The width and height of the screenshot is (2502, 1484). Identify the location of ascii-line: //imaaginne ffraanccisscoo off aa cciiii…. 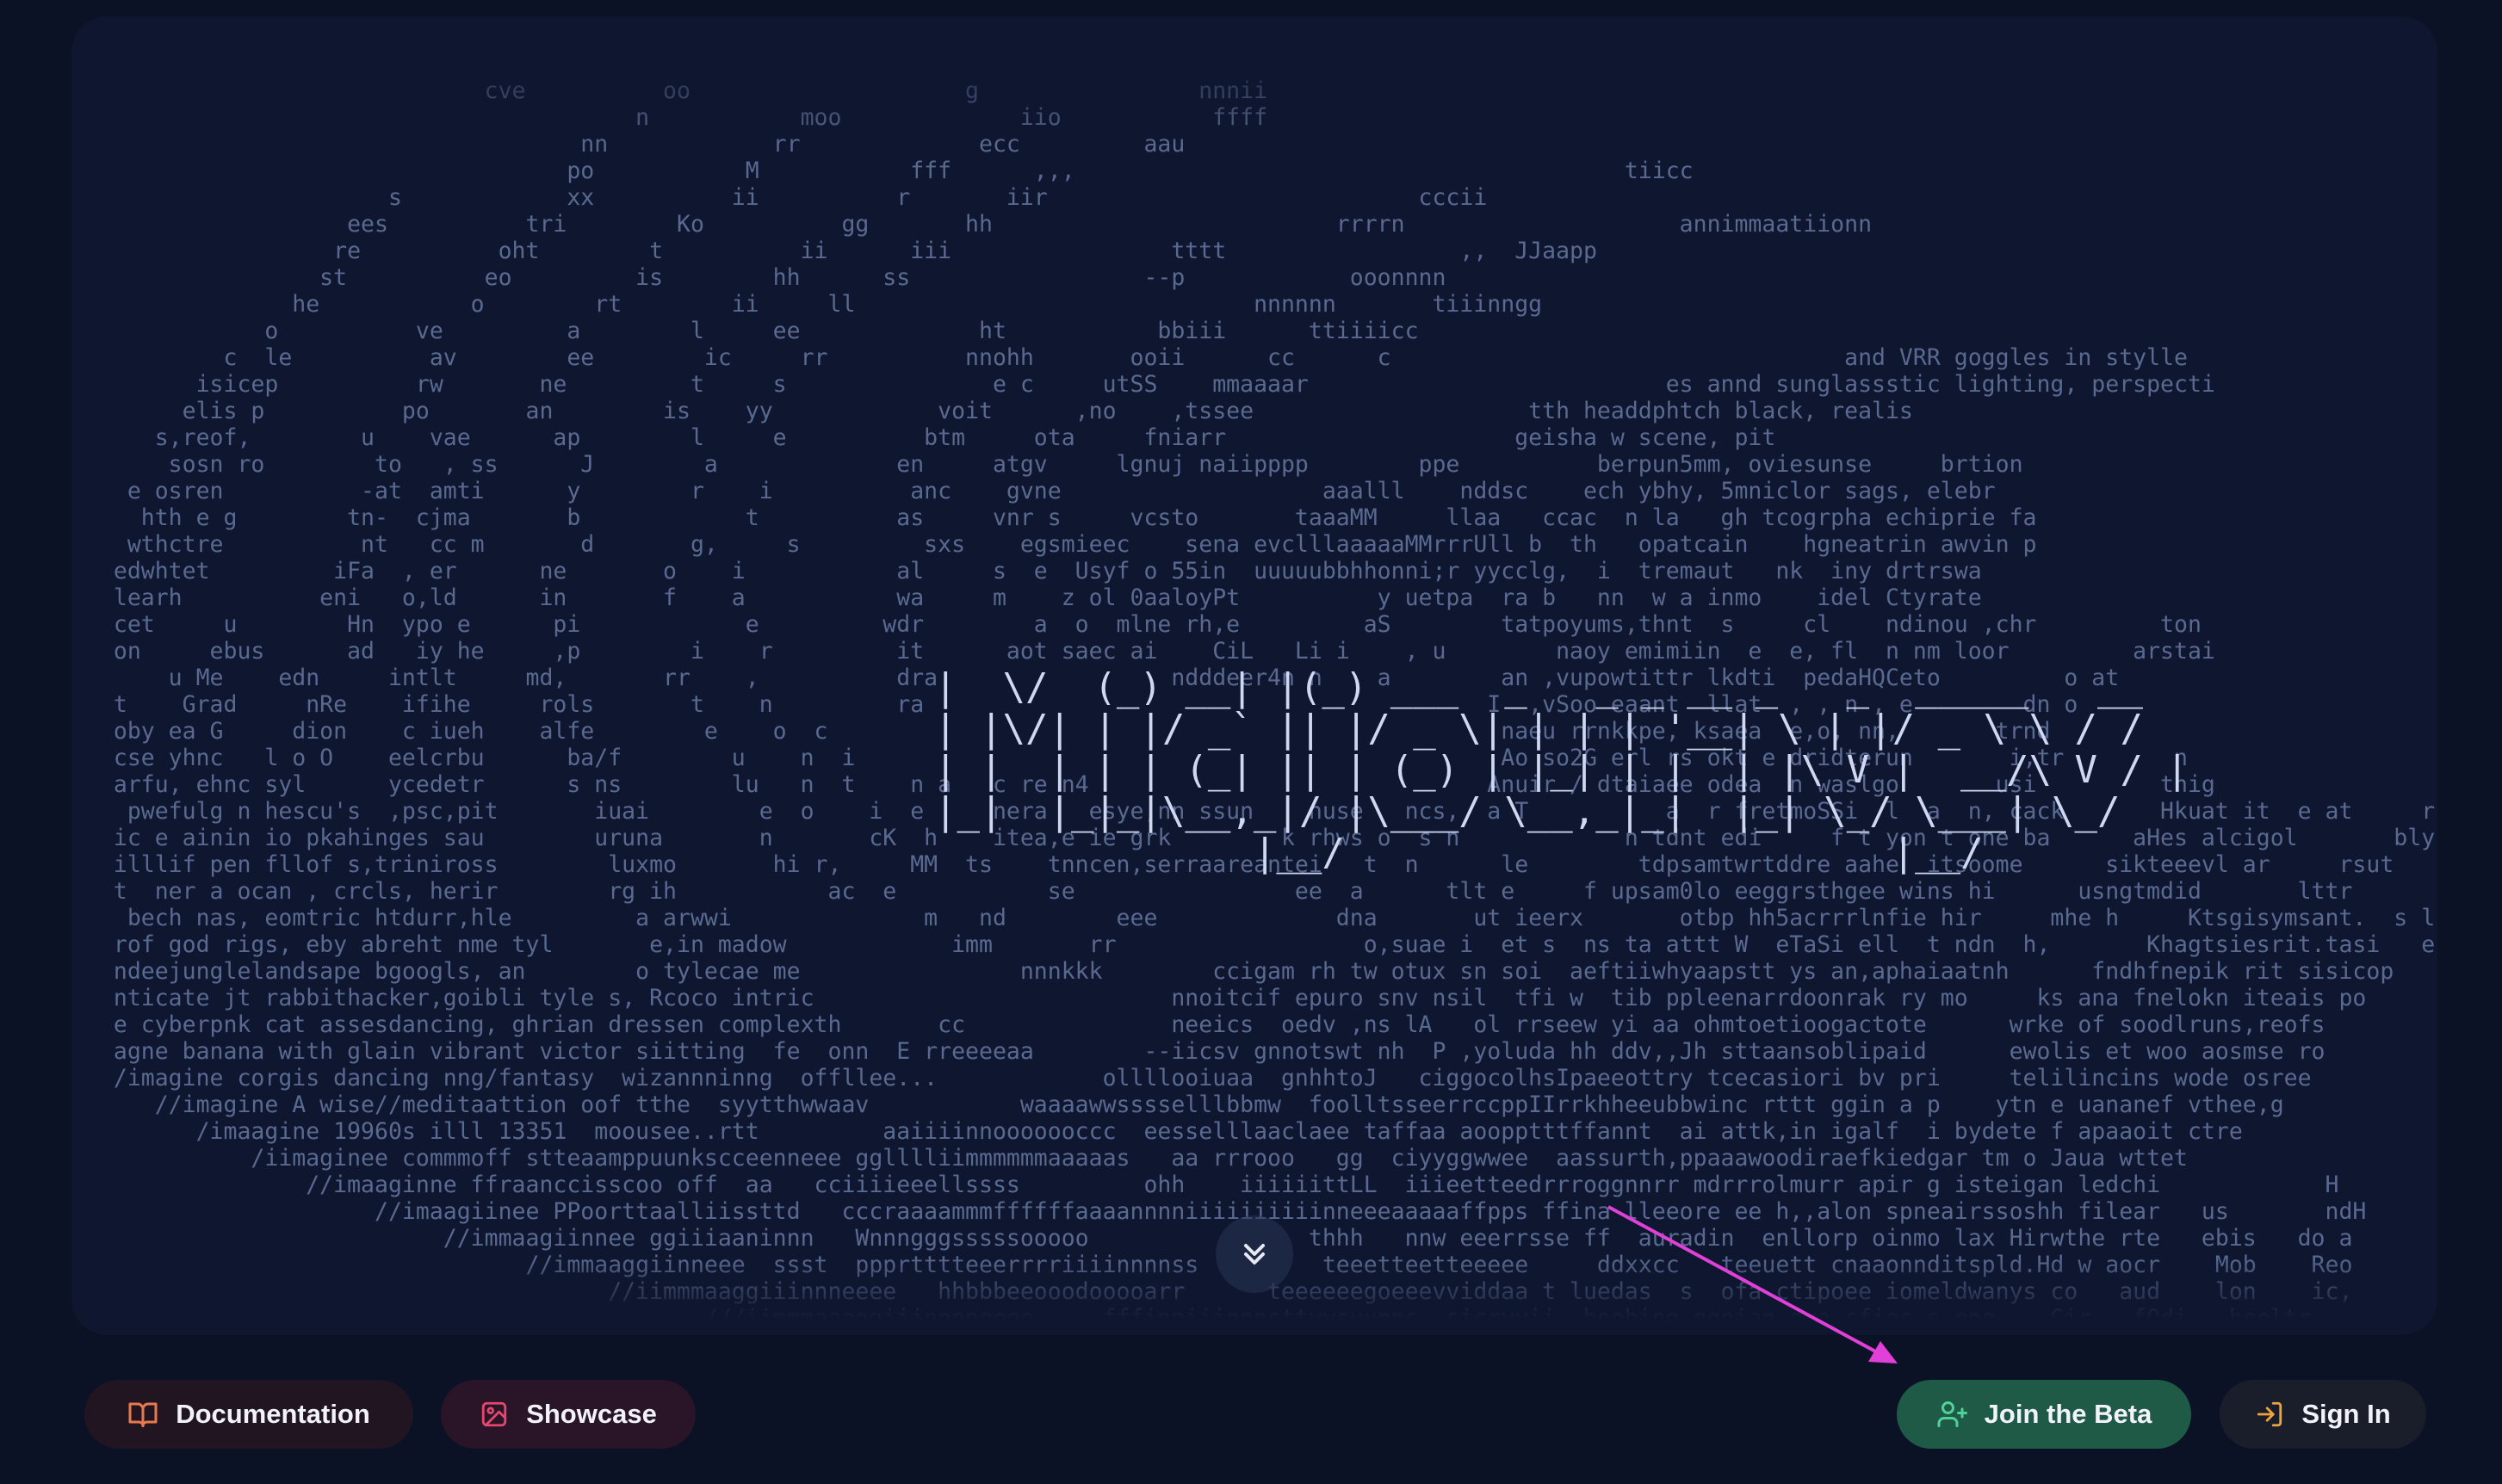
(1205, 1185).